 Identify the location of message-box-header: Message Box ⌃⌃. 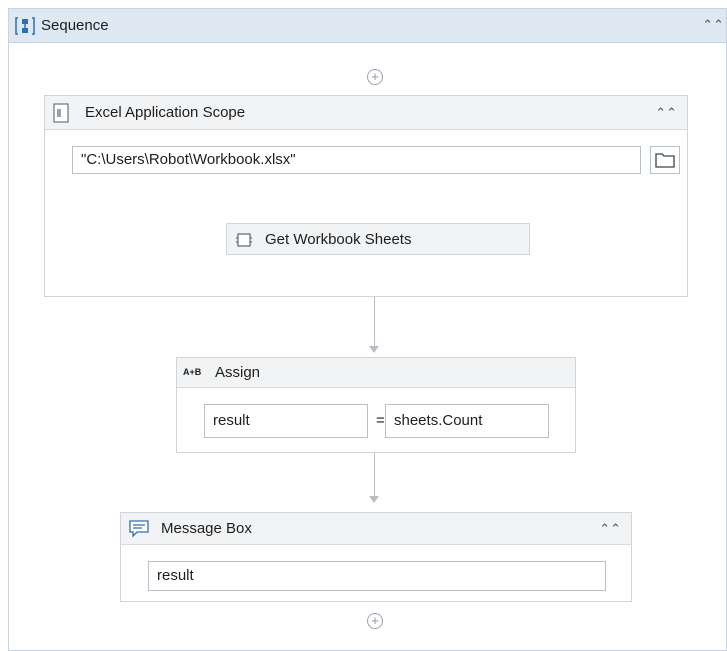
(376, 529).